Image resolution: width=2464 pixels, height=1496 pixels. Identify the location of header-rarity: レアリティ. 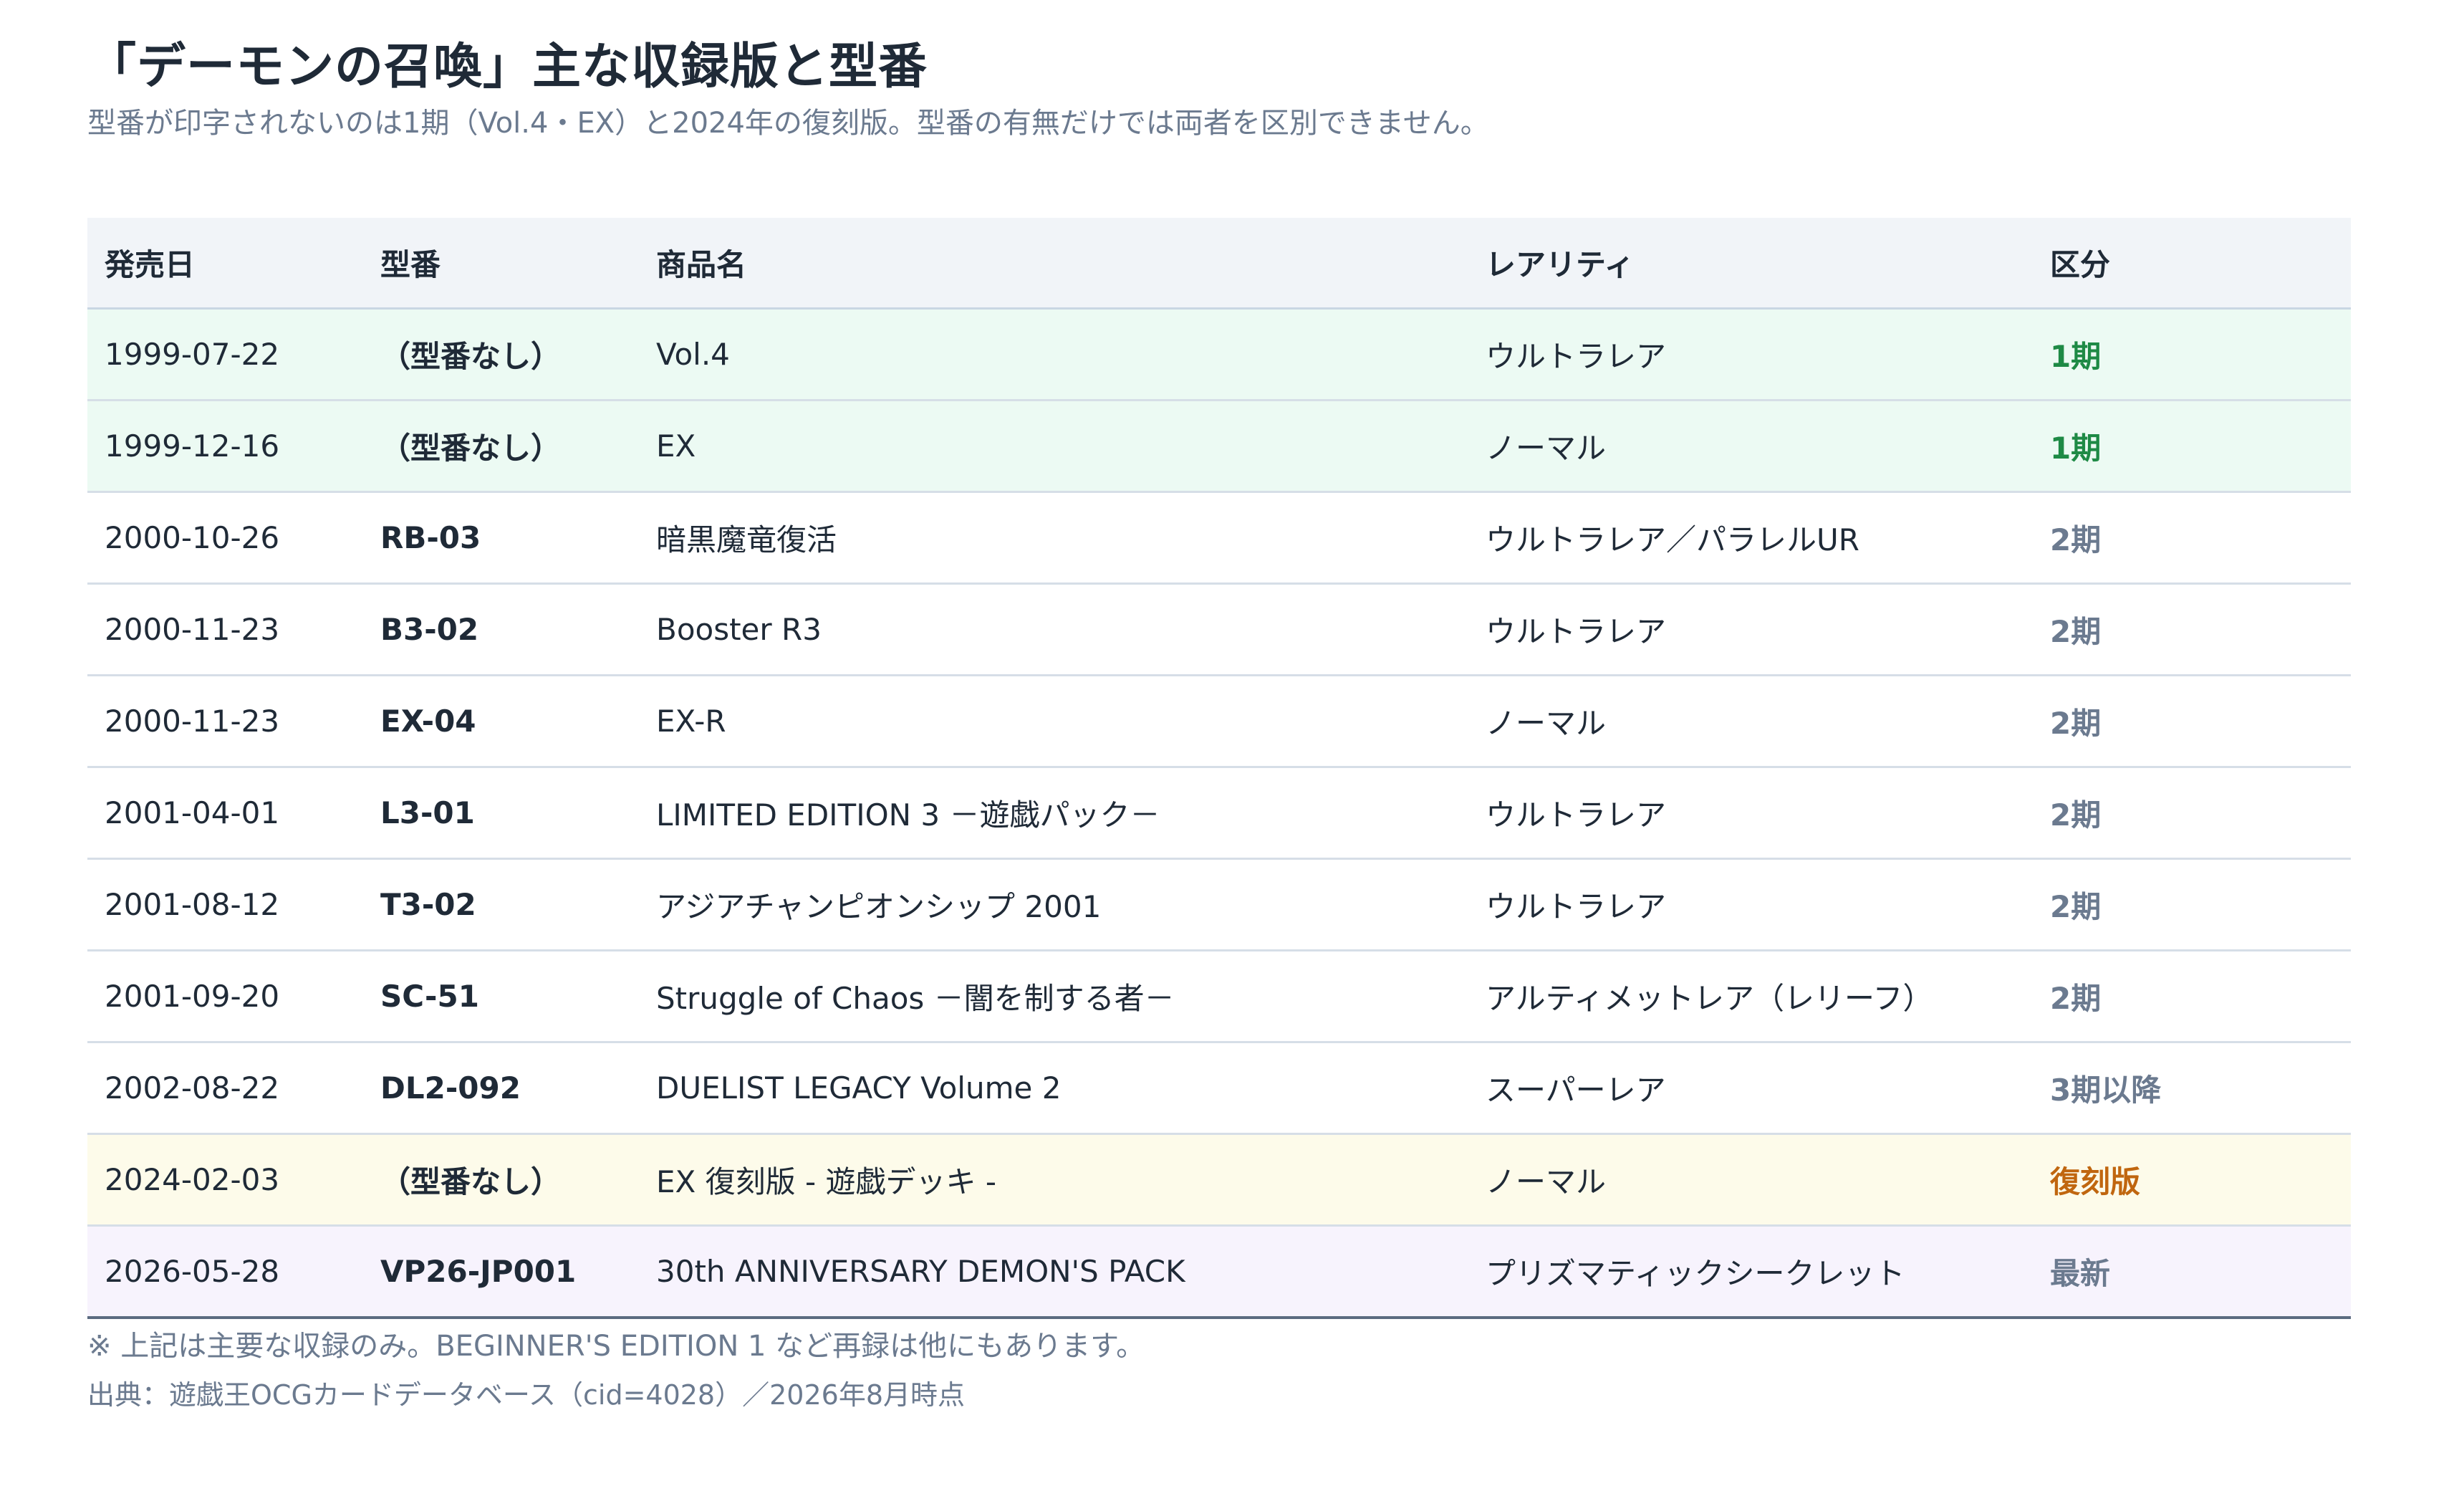
(1750, 264).